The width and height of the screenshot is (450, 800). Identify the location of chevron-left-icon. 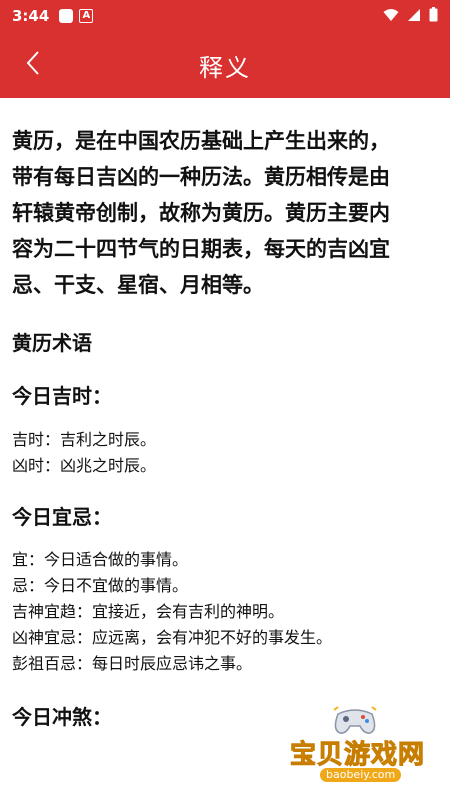
(33, 65).